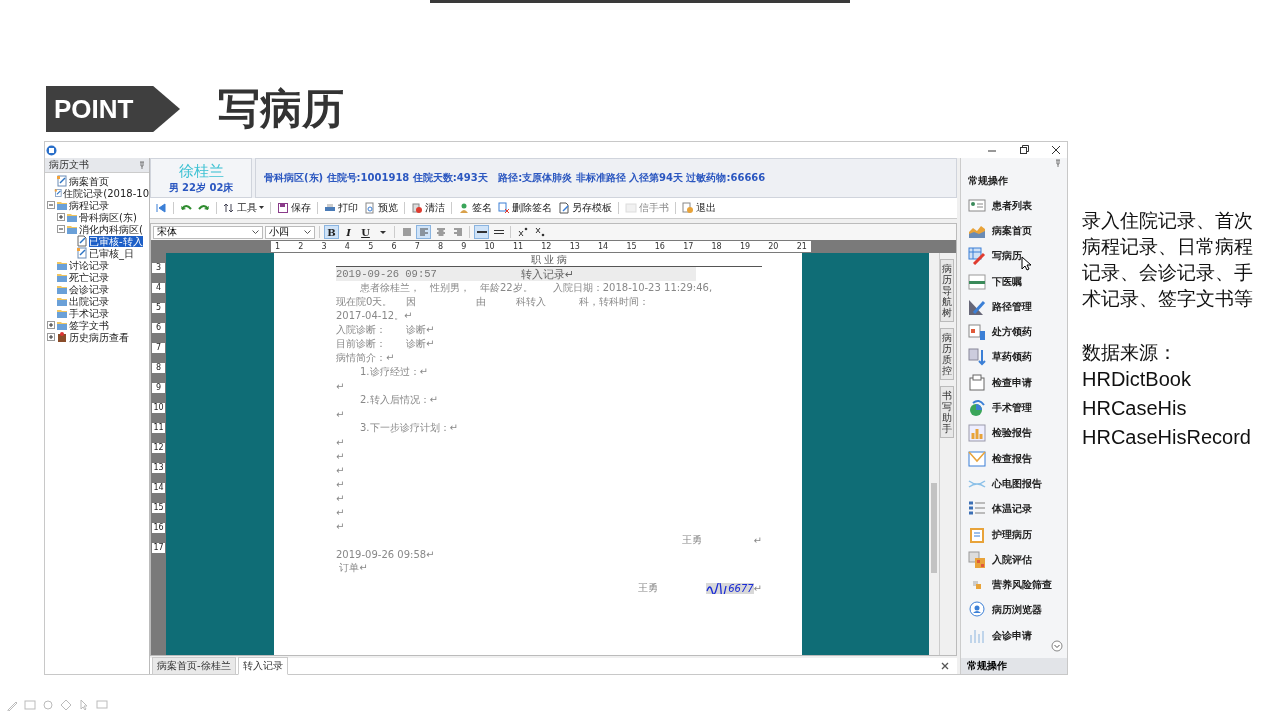 This screenshot has width=1280, height=720. Describe the element at coordinates (69, 165) in the screenshot. I see `panel-title: 病历文书` at that location.